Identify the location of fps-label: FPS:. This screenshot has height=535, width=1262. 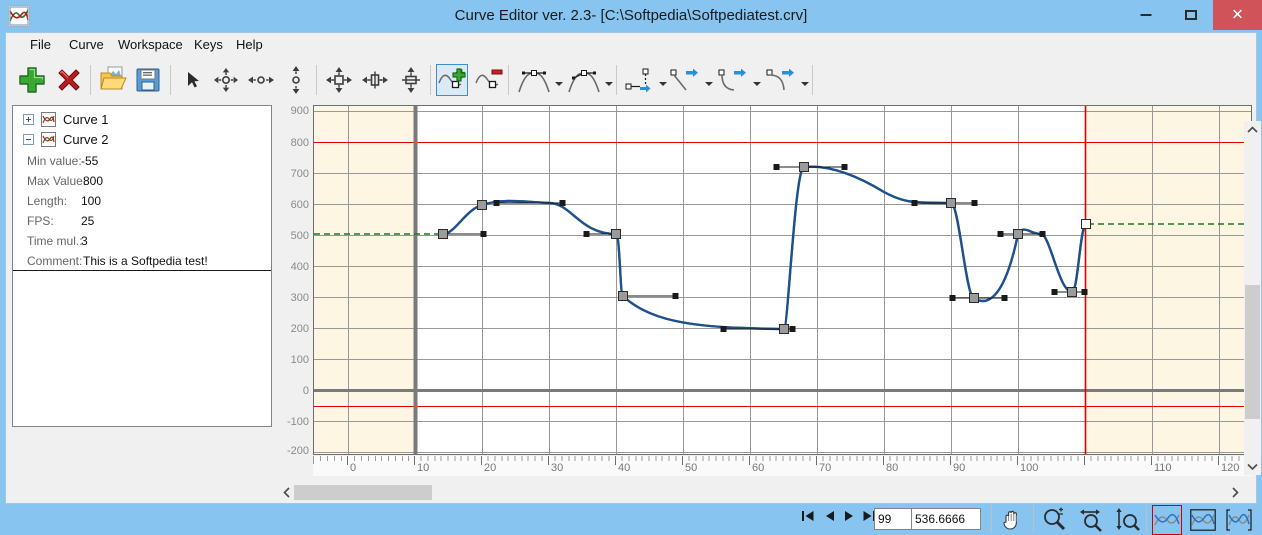
(40, 221).